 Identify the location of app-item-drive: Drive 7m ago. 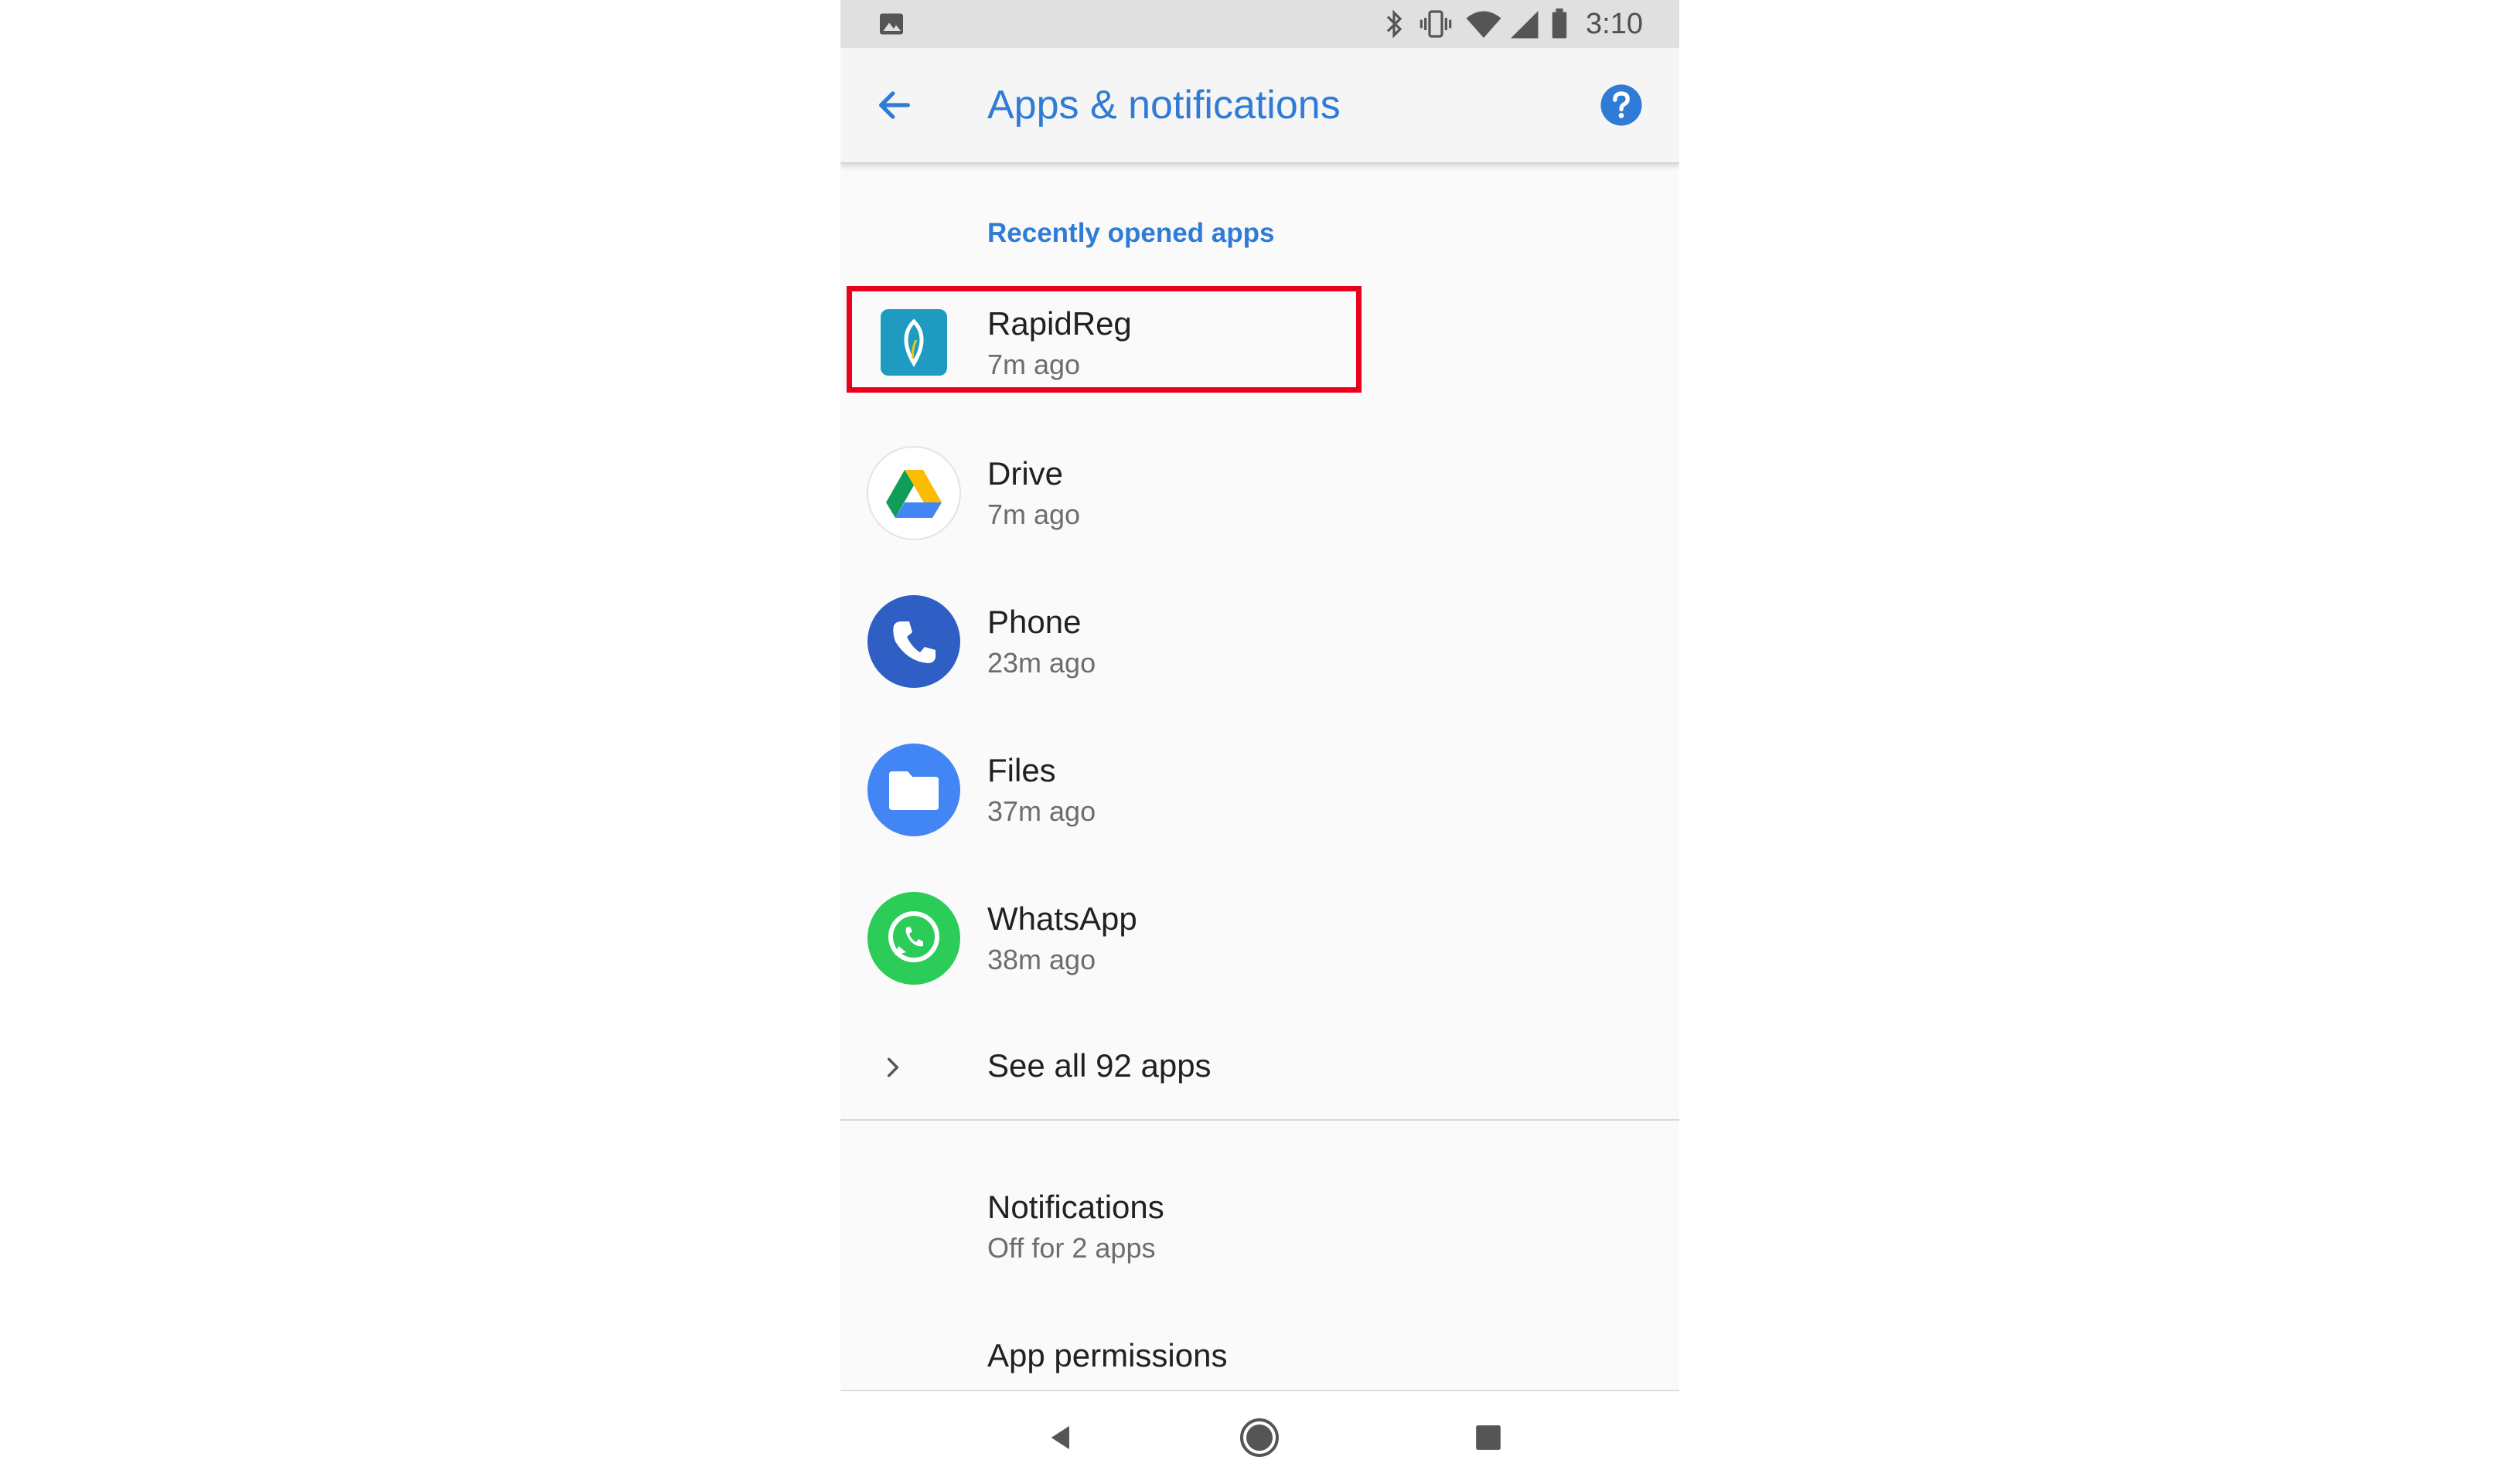
(1259, 518).